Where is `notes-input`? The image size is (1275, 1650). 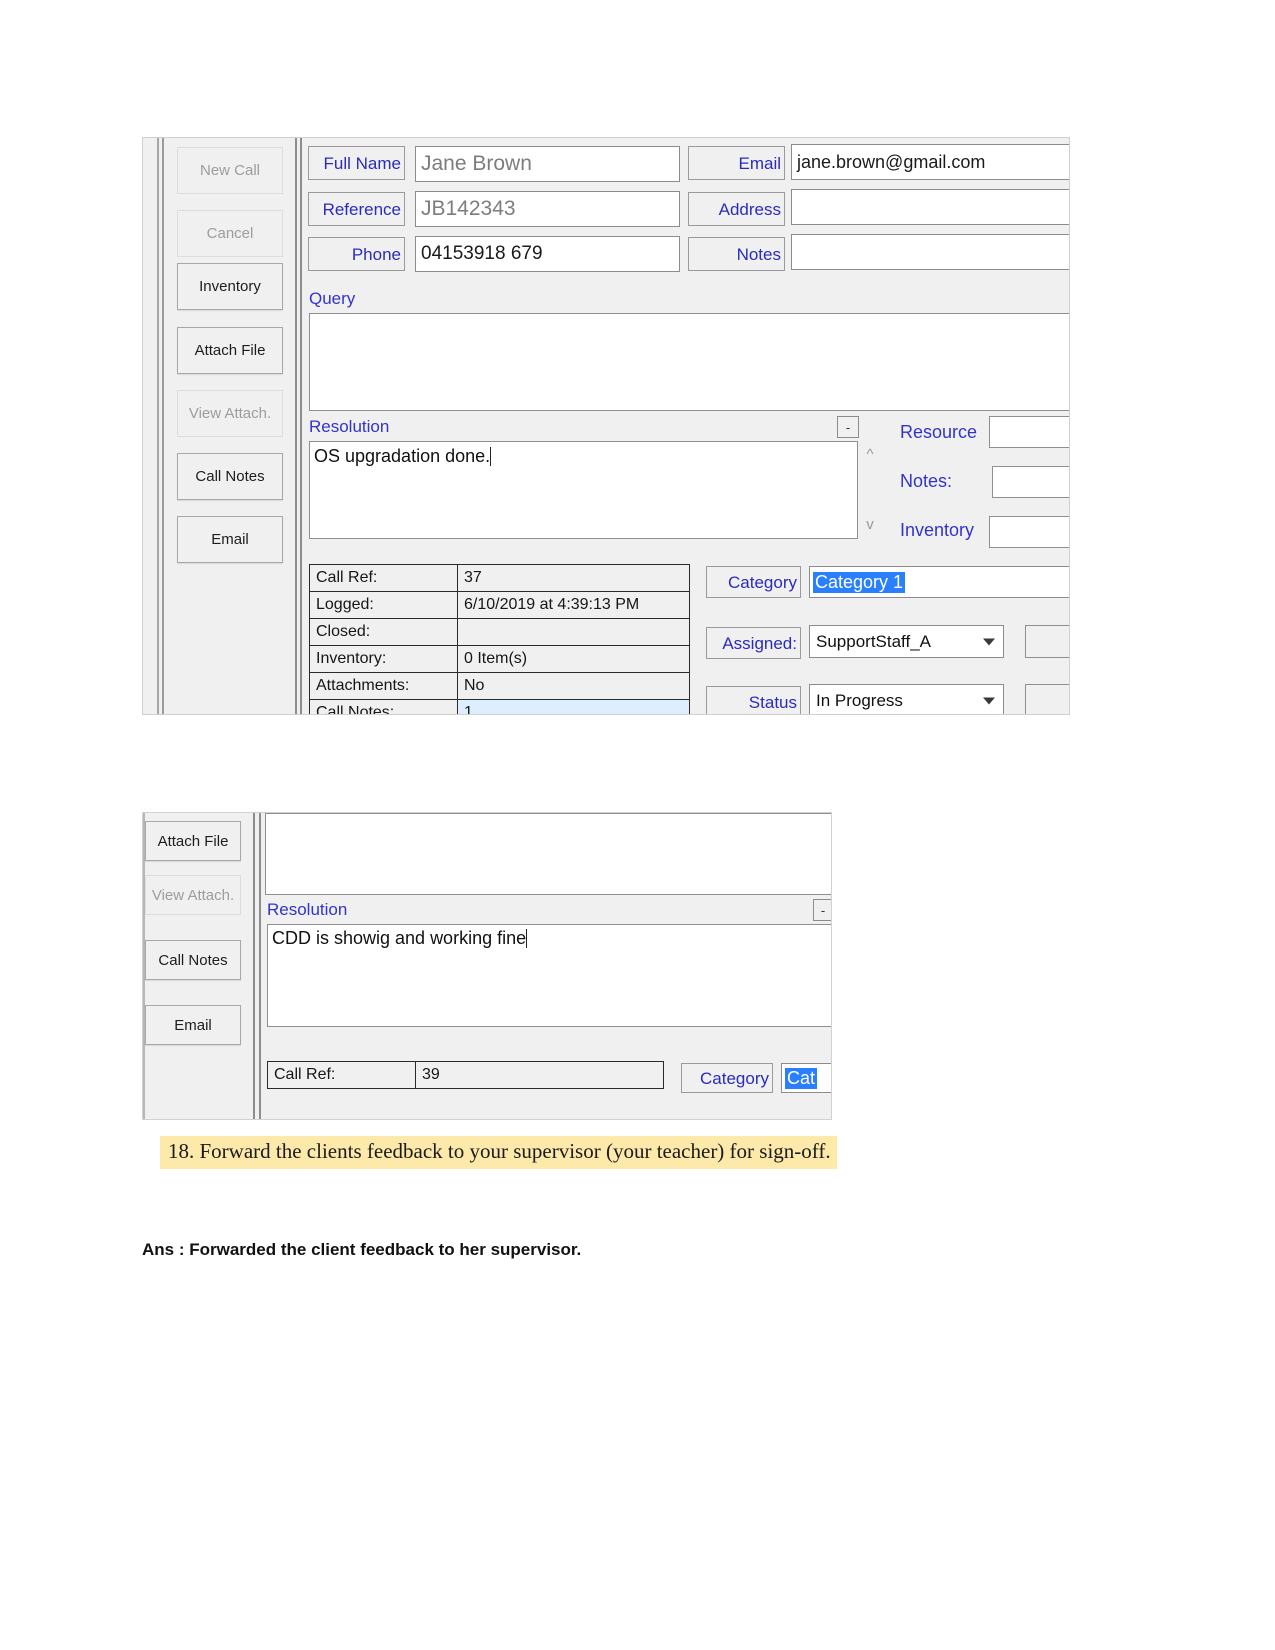 notes-input is located at coordinates (930, 252).